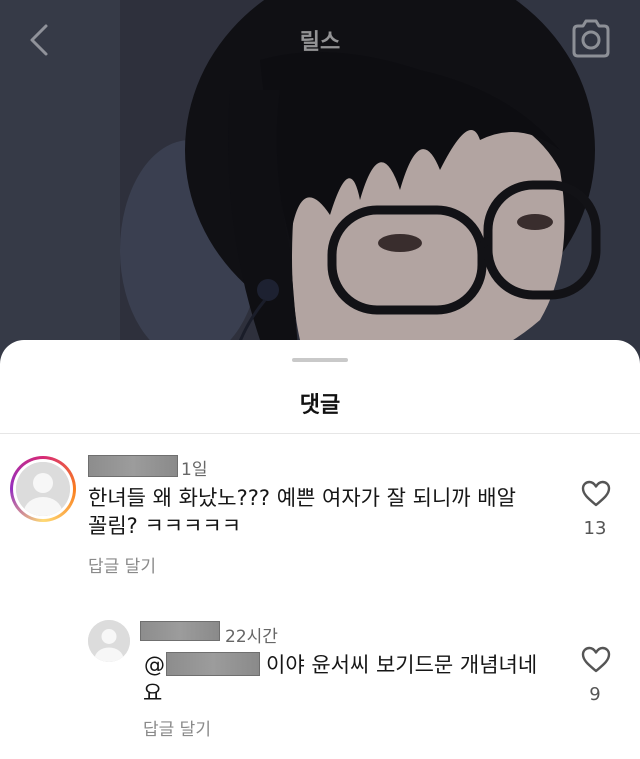 The image size is (640, 759). What do you see at coordinates (320, 433) in the screenshot?
I see `sheet-divider` at bounding box center [320, 433].